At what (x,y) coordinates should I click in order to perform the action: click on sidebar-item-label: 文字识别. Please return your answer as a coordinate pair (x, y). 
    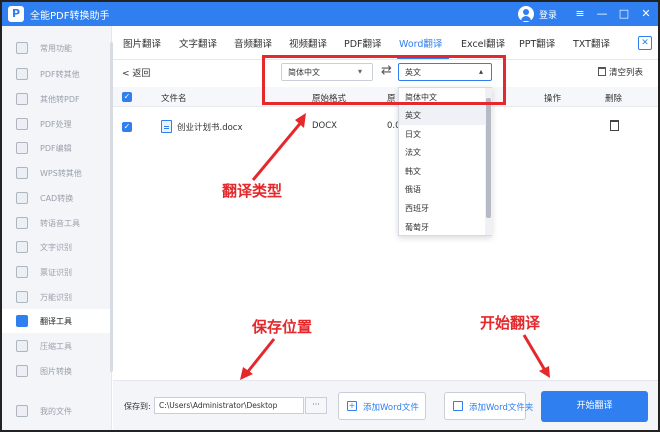
    Looking at the image, I should click on (56, 247).